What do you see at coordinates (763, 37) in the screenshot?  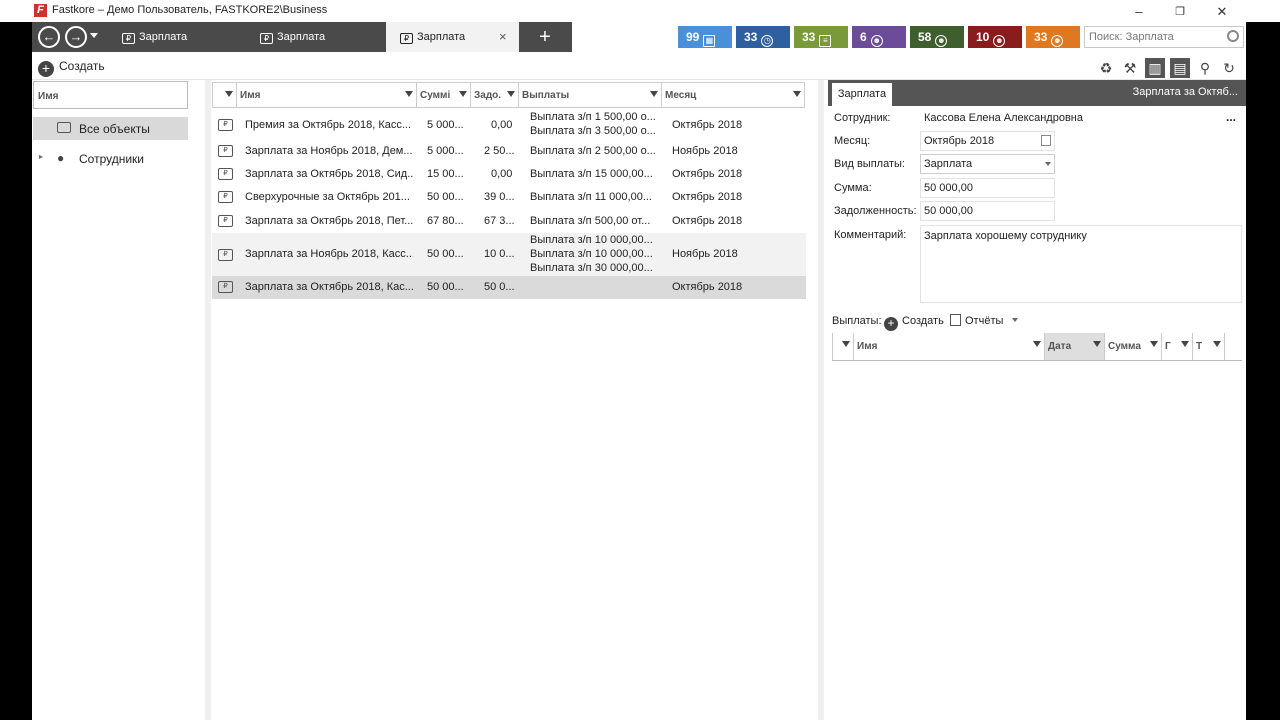 I see `badge-clock: 33 ◷` at bounding box center [763, 37].